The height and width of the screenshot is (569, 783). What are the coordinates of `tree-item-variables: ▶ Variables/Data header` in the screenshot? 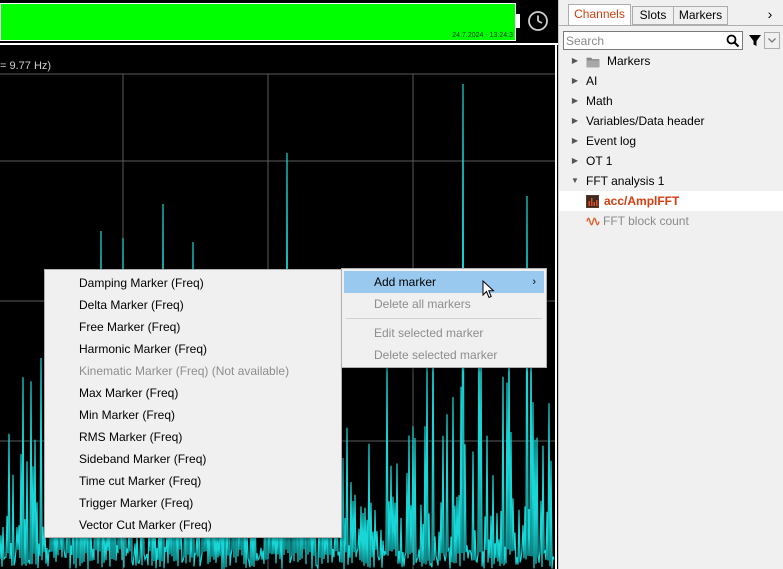 It's located at (671, 121).